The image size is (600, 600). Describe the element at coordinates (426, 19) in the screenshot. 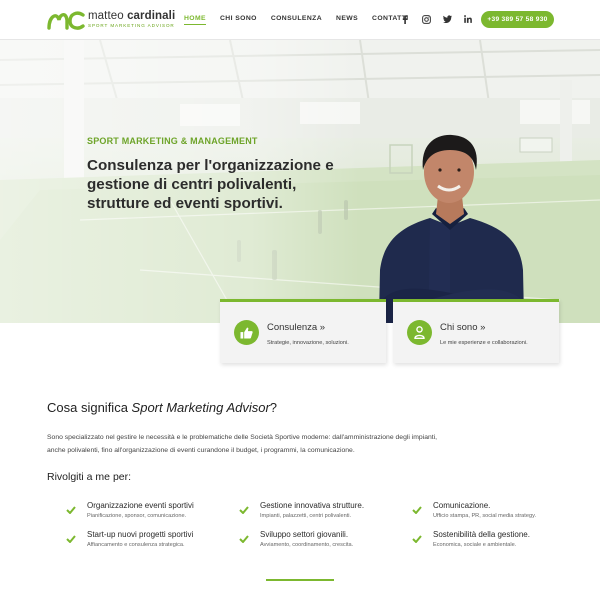

I see `instagram-icon` at that location.